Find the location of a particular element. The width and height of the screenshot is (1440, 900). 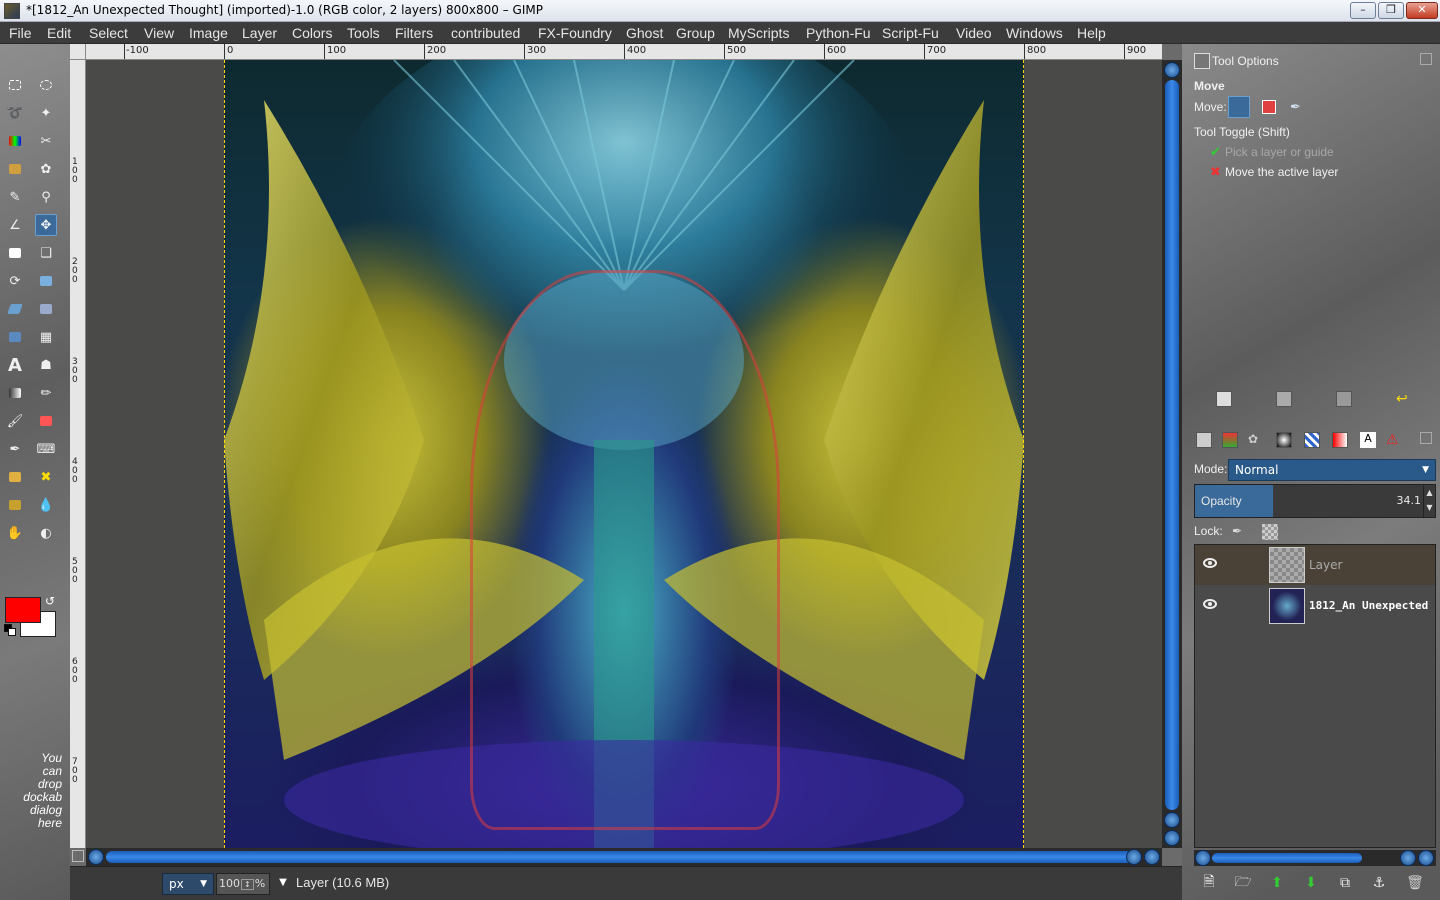

menu-colors: Colors is located at coordinates (312, 33).